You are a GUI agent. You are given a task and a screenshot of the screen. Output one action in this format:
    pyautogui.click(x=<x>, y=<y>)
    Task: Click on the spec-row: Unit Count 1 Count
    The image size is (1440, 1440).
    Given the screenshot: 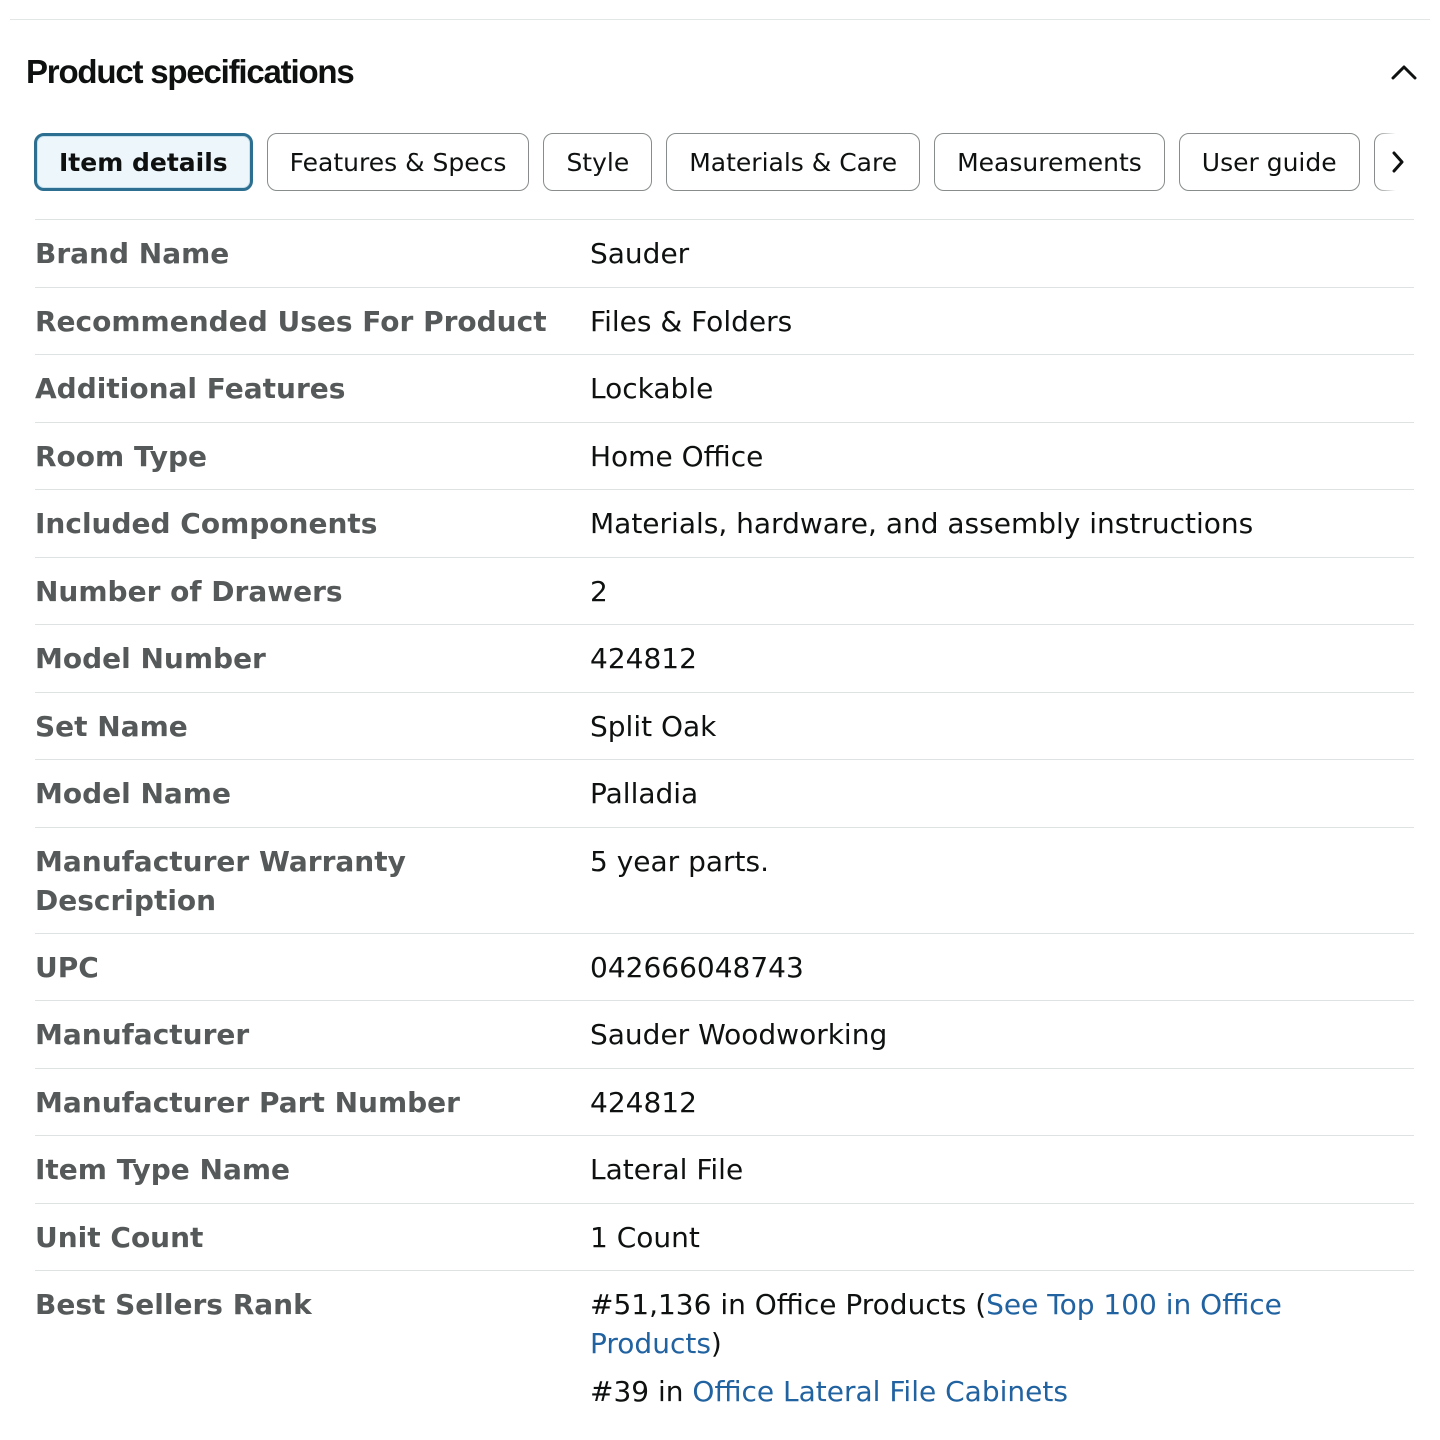 What is the action you would take?
    pyautogui.click(x=724, y=1237)
    